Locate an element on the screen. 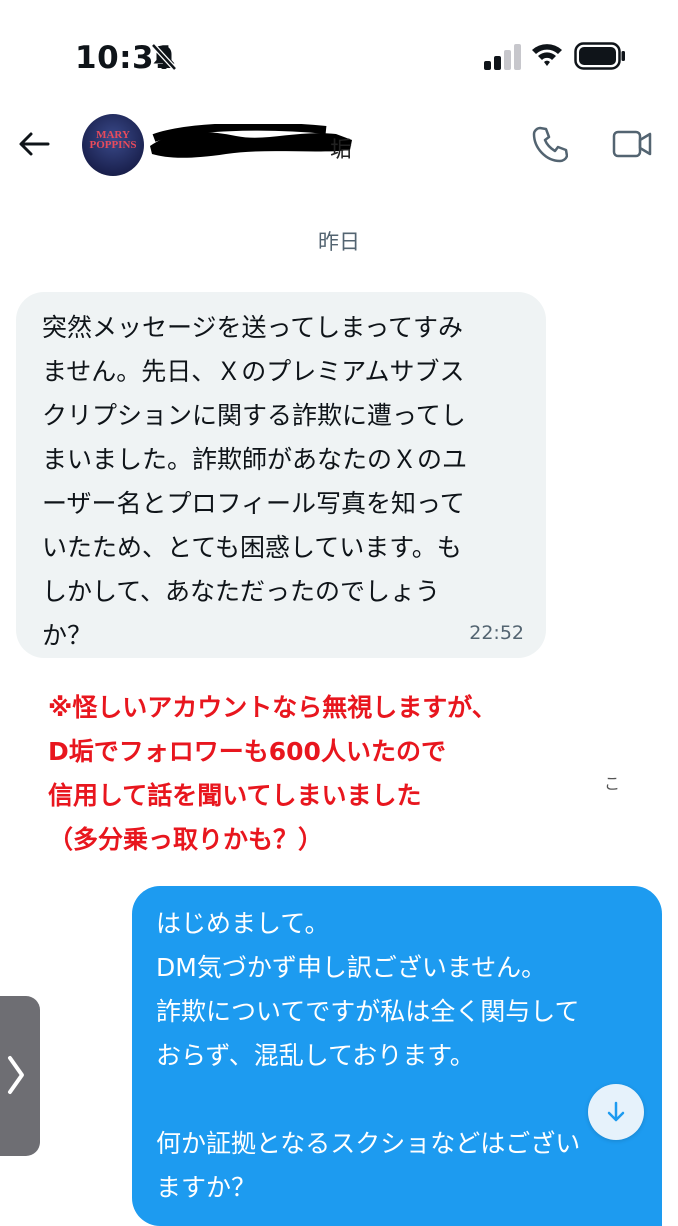  cellular-signal-icon is located at coordinates (502, 57).